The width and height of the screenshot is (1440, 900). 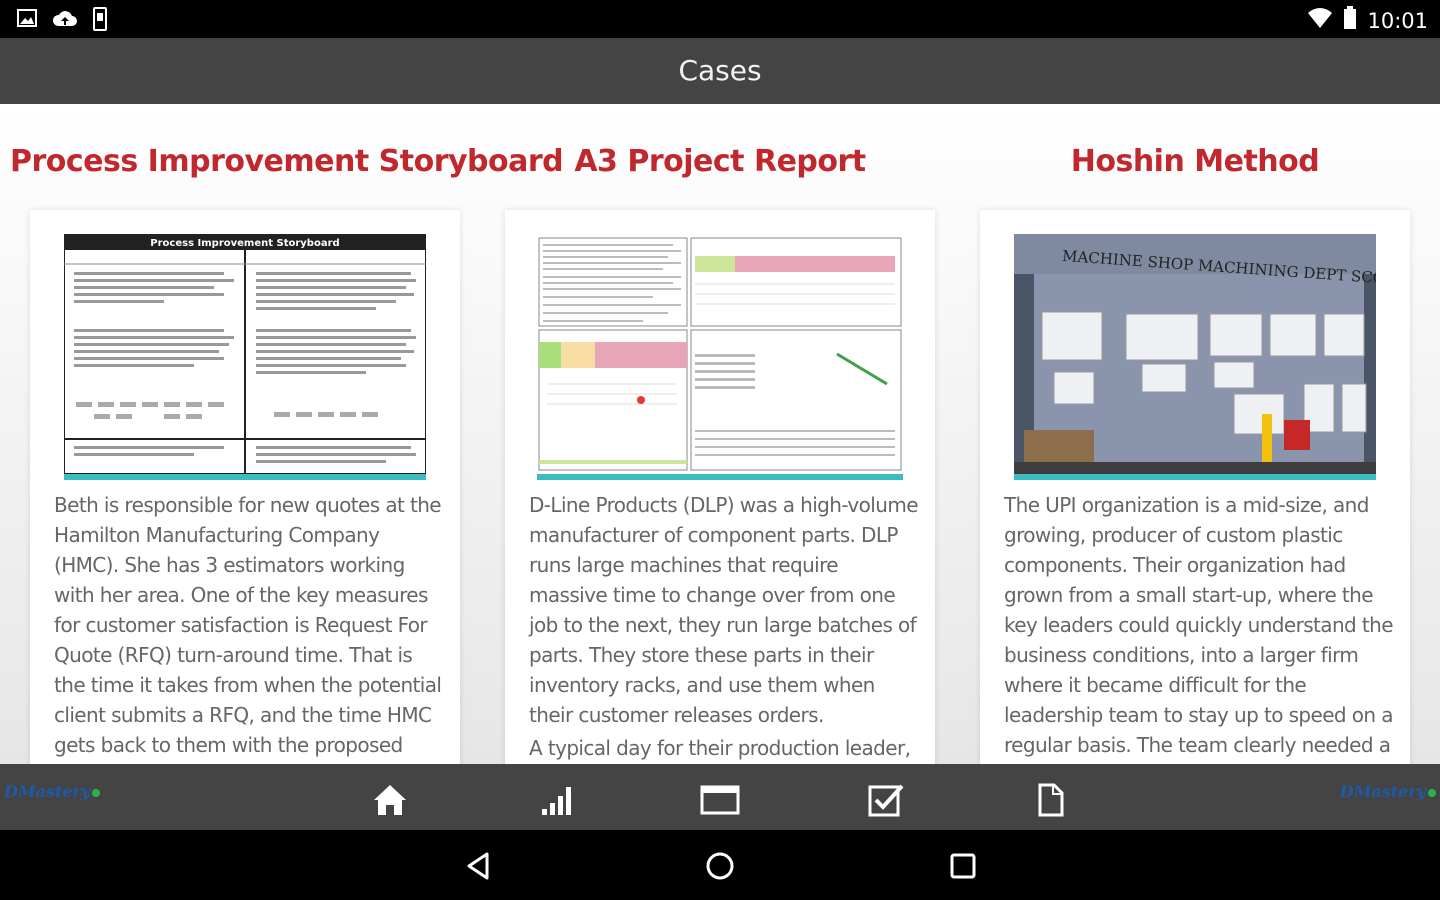 What do you see at coordinates (1350, 20) in the screenshot?
I see `battery-icon` at bounding box center [1350, 20].